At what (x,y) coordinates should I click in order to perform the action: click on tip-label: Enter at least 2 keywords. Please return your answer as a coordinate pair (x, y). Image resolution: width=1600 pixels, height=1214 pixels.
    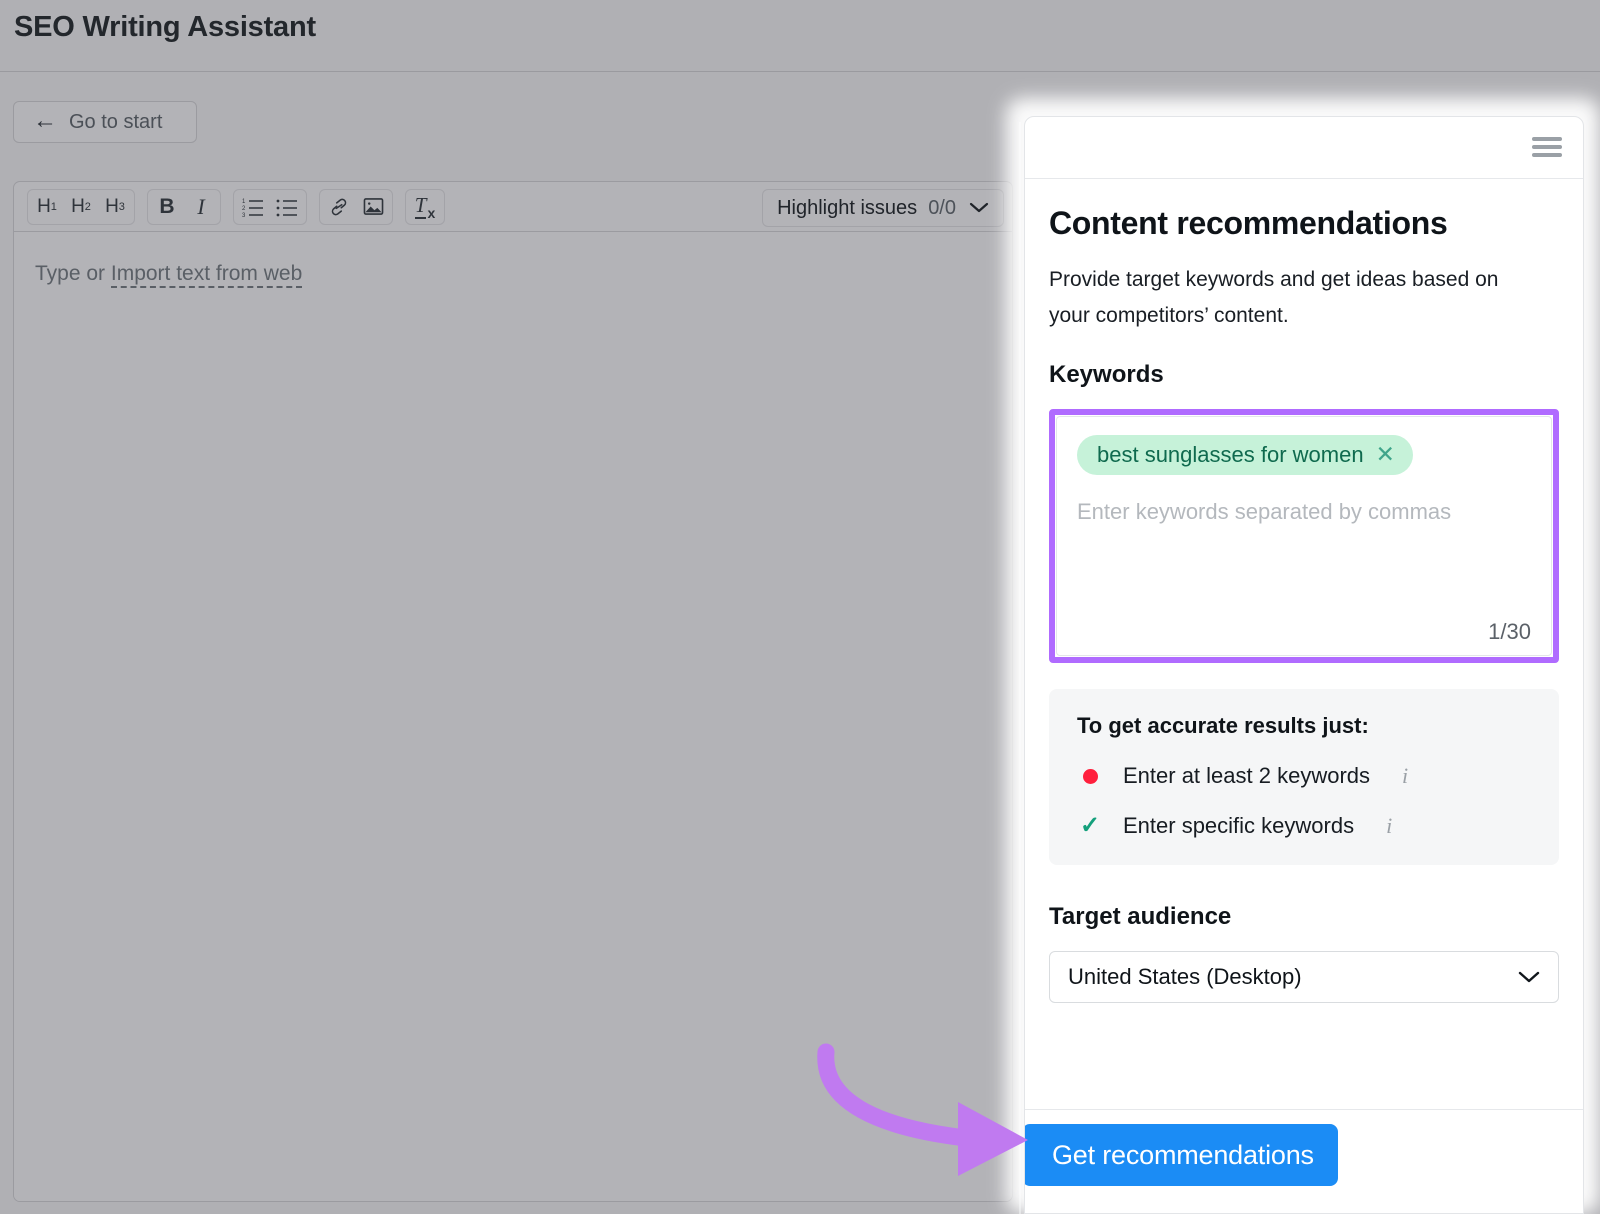
    Looking at the image, I should click on (1247, 775).